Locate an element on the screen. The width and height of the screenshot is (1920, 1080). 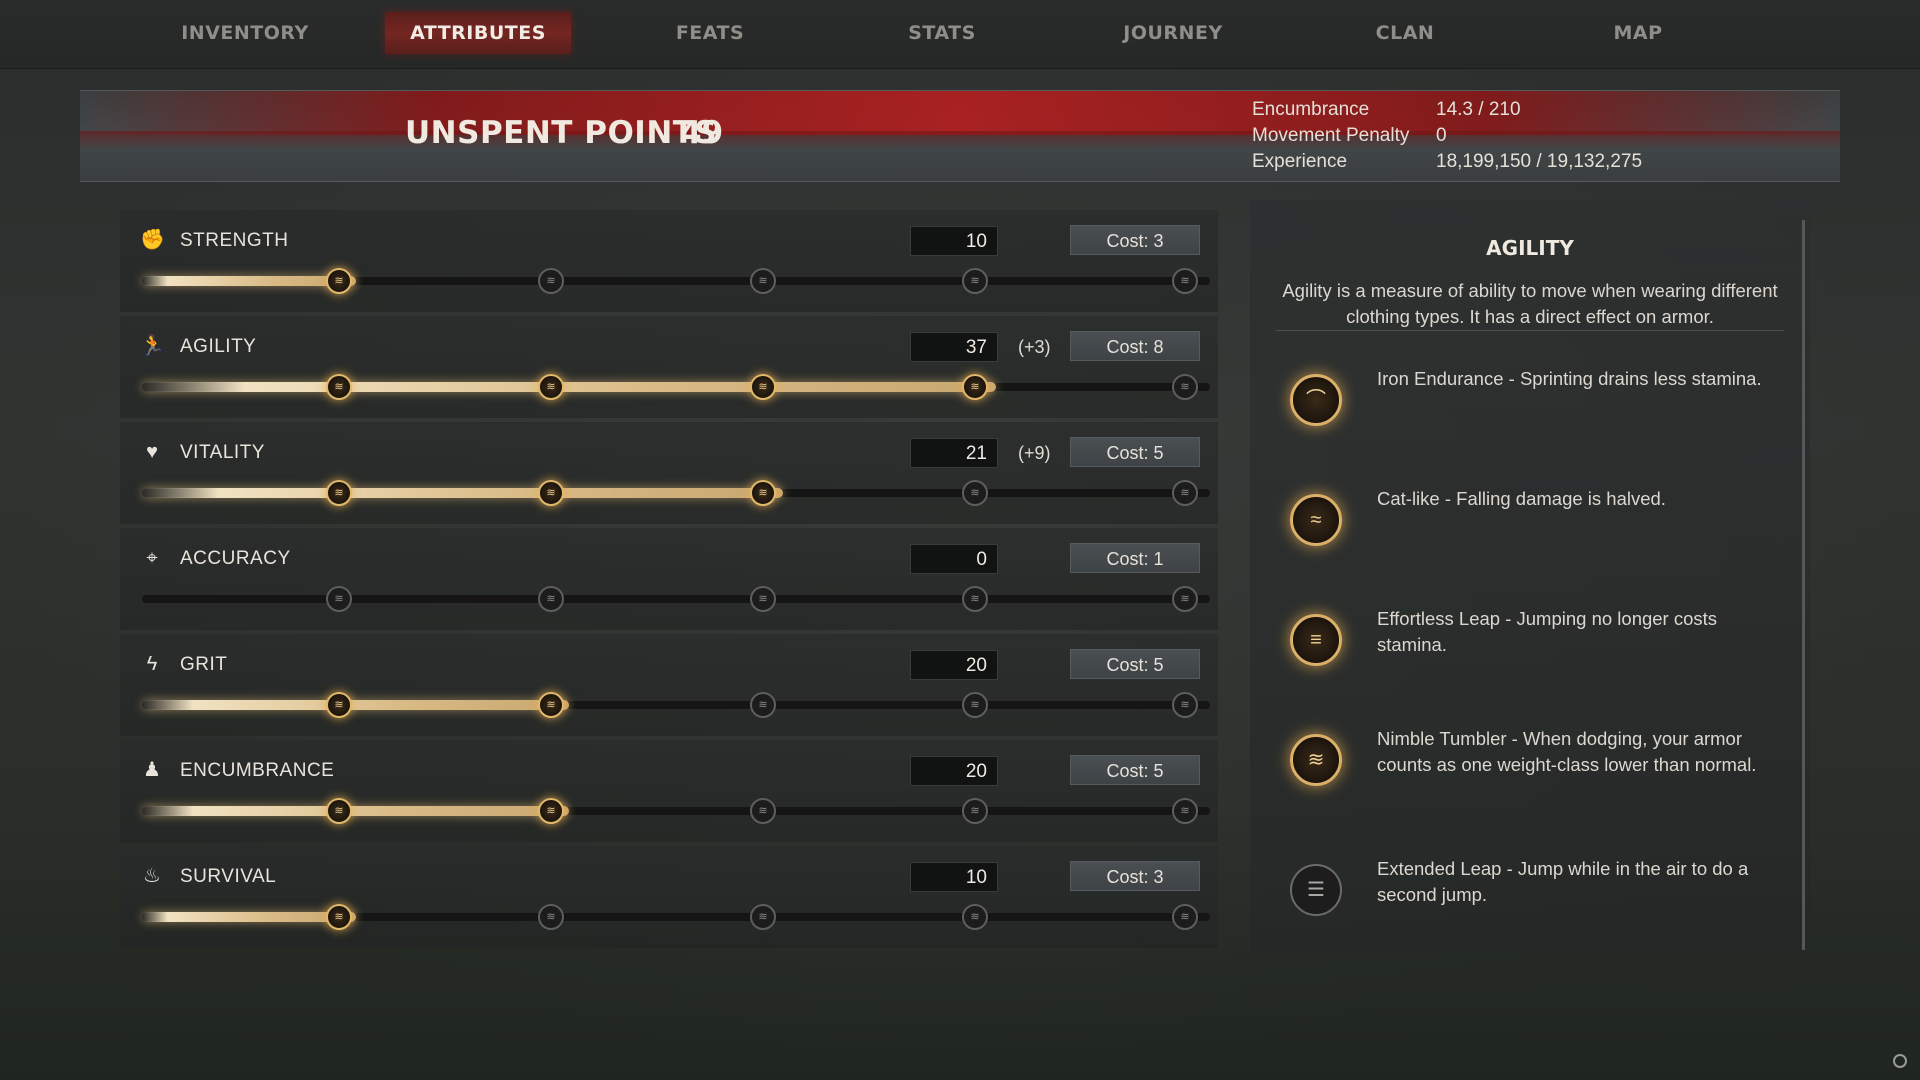
tab-inventory: INVENTORY is located at coordinates (245, 33).